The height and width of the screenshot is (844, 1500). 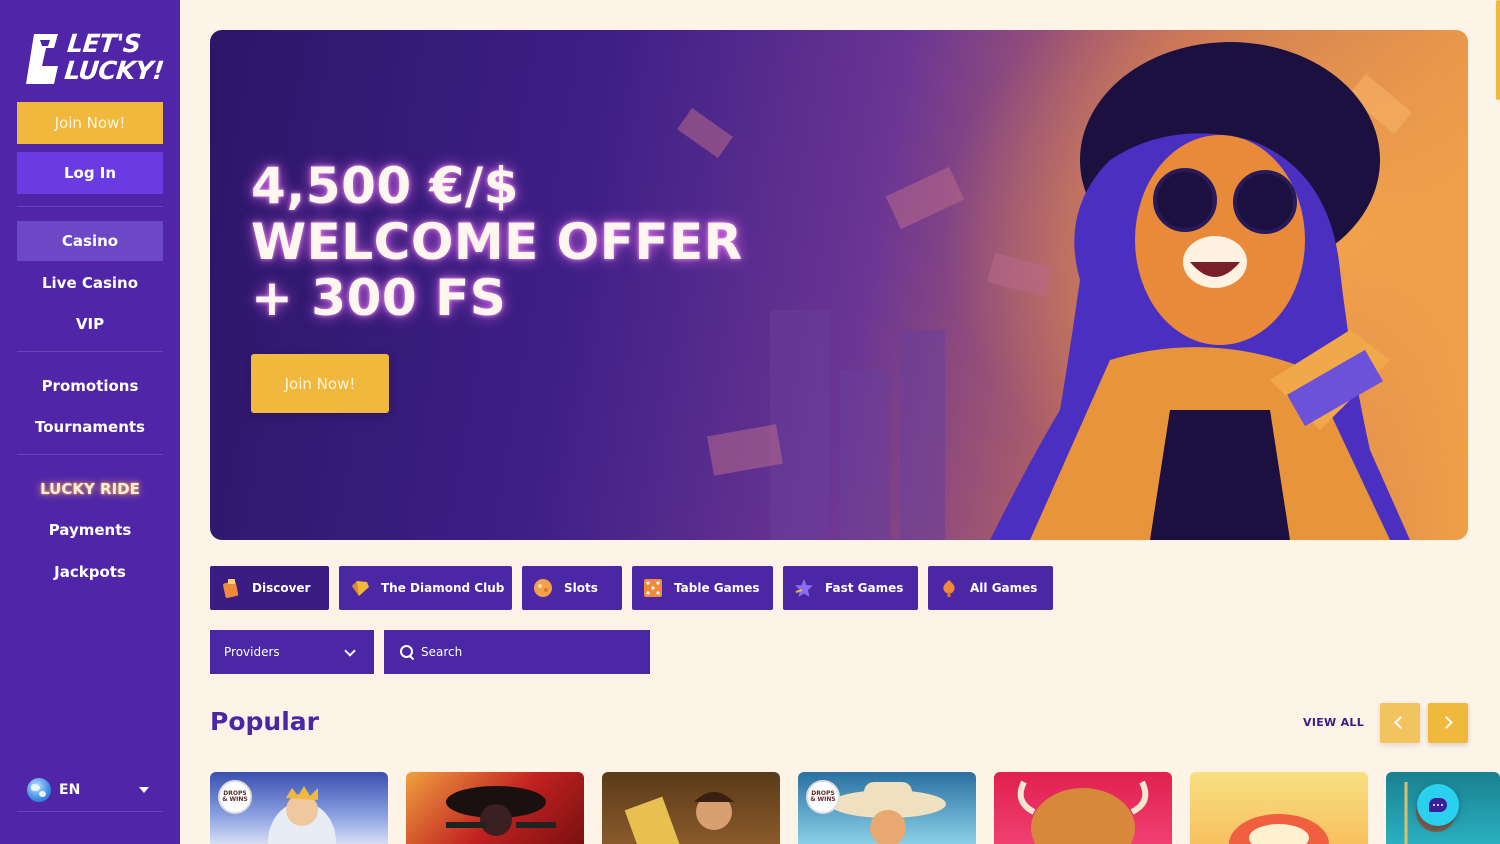 I want to click on discover-icon, so click(x=231, y=588).